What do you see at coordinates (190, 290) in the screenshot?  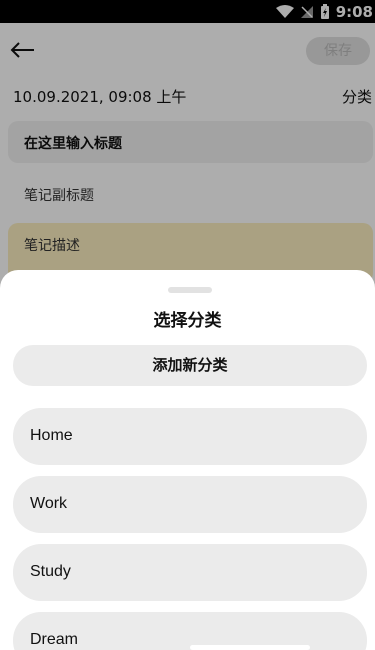 I see `sheet-drag-handle` at bounding box center [190, 290].